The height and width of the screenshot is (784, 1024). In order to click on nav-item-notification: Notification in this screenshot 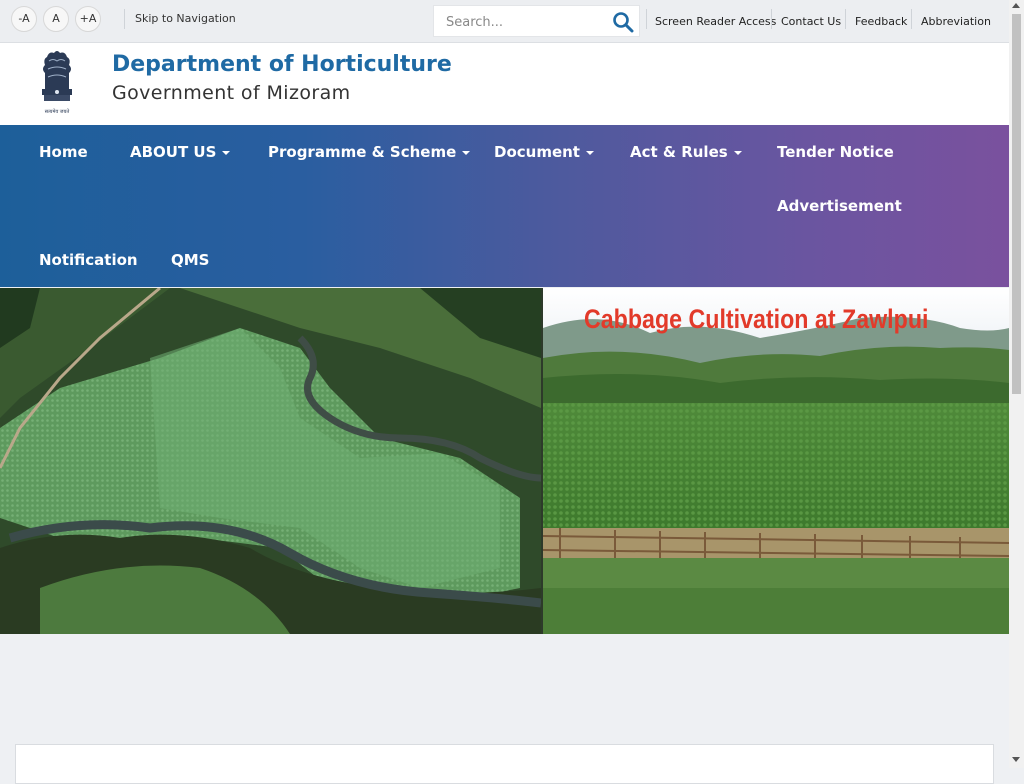, I will do `click(88, 260)`.